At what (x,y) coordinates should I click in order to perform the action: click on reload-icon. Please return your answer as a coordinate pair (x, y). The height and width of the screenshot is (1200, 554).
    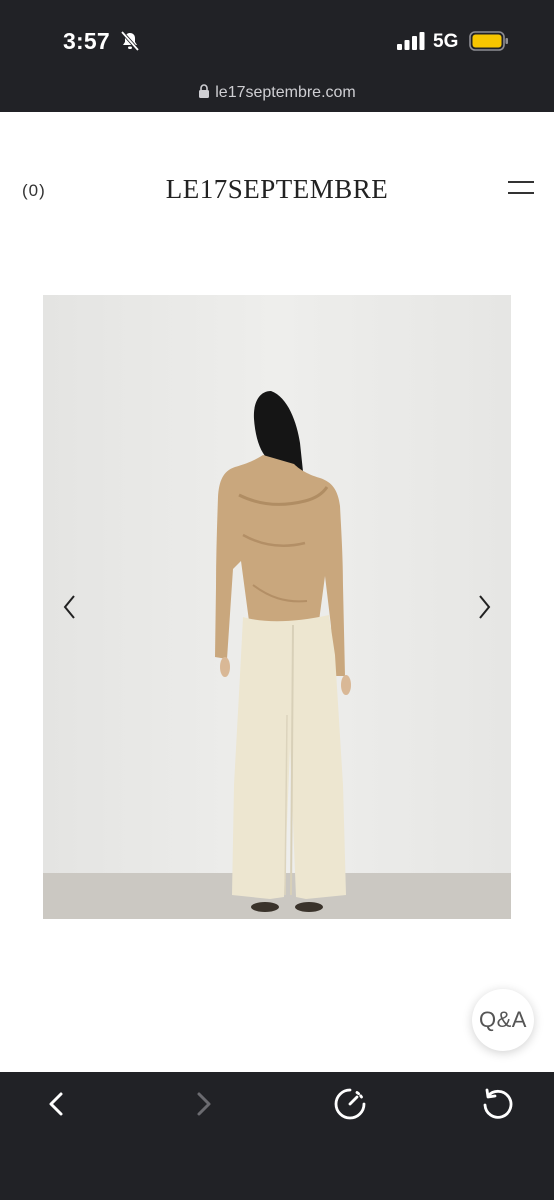
    Looking at the image, I should click on (497, 1104).